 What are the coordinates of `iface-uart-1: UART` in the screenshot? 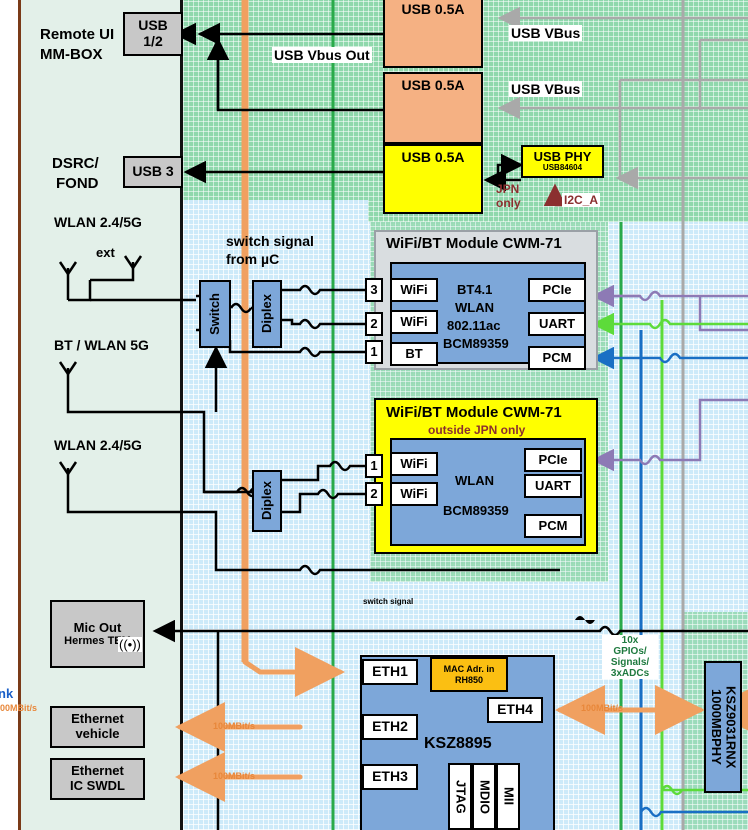 It's located at (557, 324).